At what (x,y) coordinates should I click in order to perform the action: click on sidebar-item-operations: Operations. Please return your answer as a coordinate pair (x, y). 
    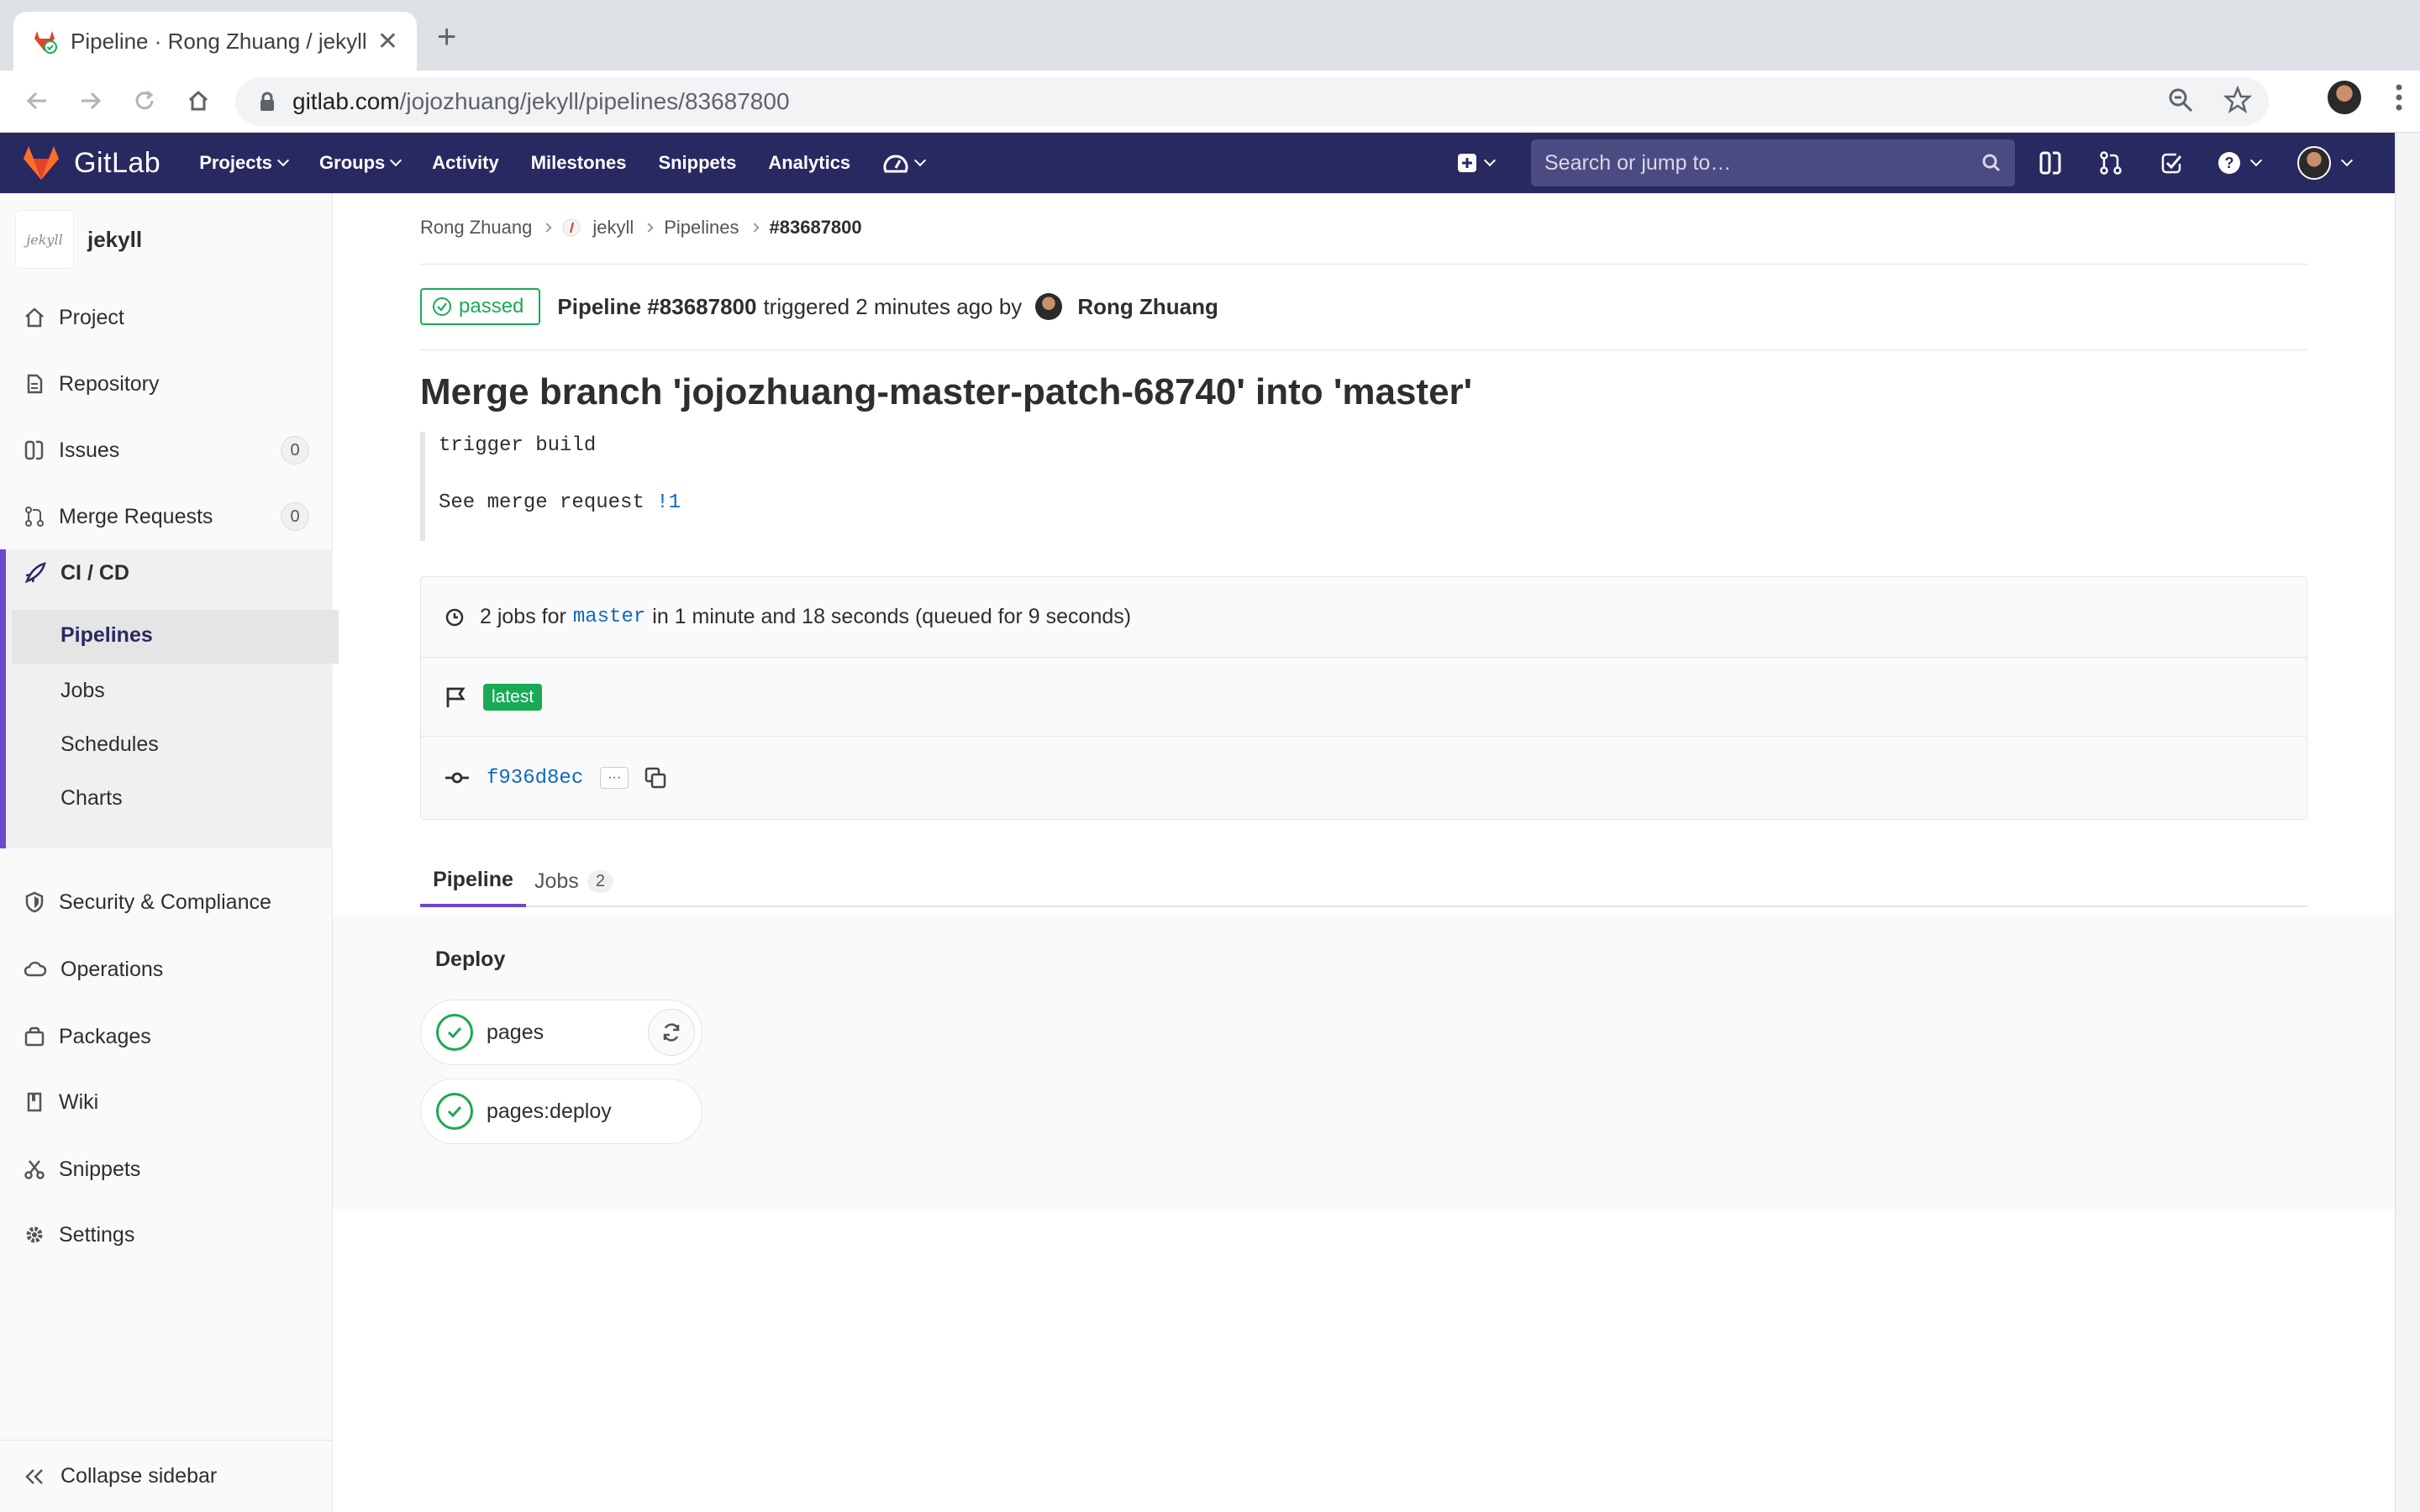
    Looking at the image, I should click on (166, 969).